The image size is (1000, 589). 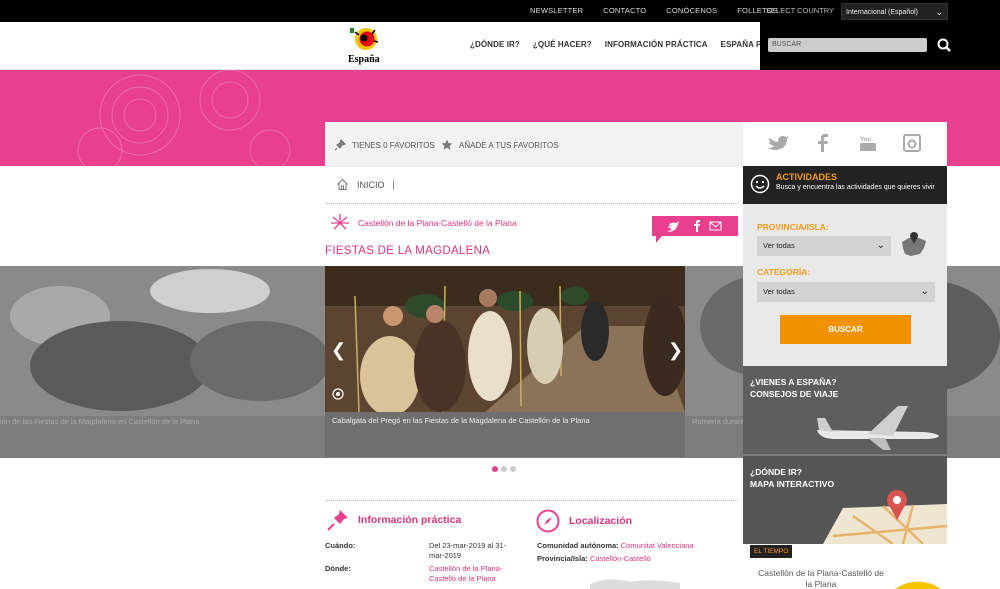 What do you see at coordinates (823, 143) in the screenshot?
I see `facebook-icon` at bounding box center [823, 143].